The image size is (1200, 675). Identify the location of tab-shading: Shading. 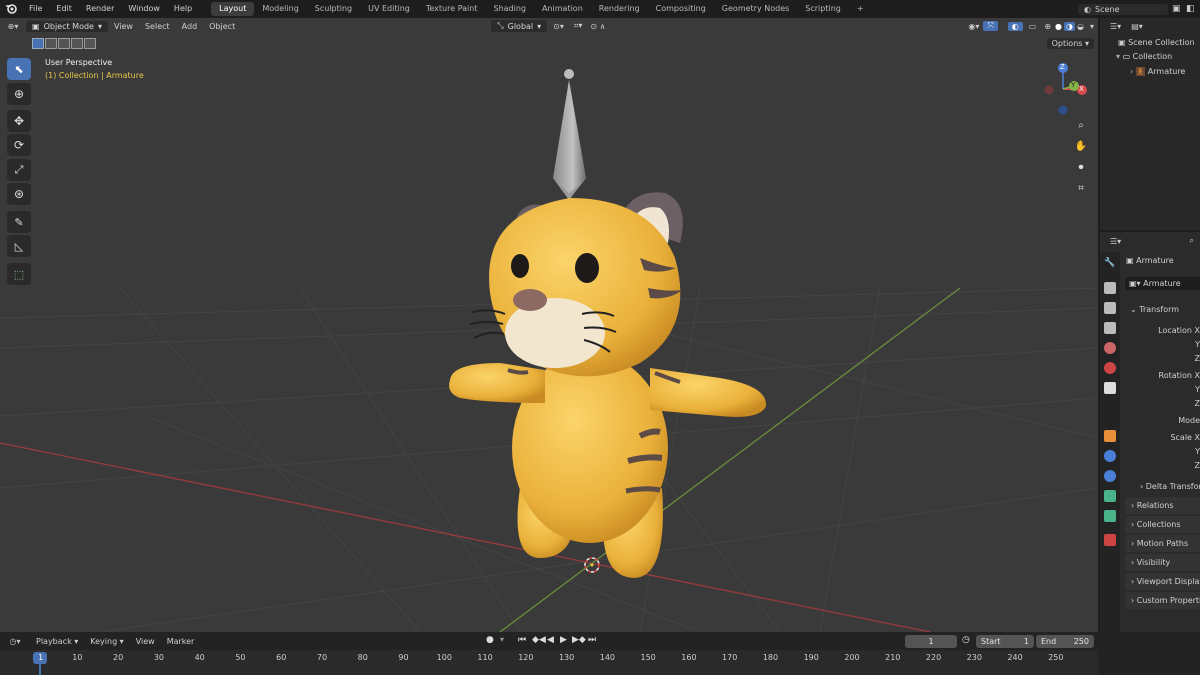
(509, 9).